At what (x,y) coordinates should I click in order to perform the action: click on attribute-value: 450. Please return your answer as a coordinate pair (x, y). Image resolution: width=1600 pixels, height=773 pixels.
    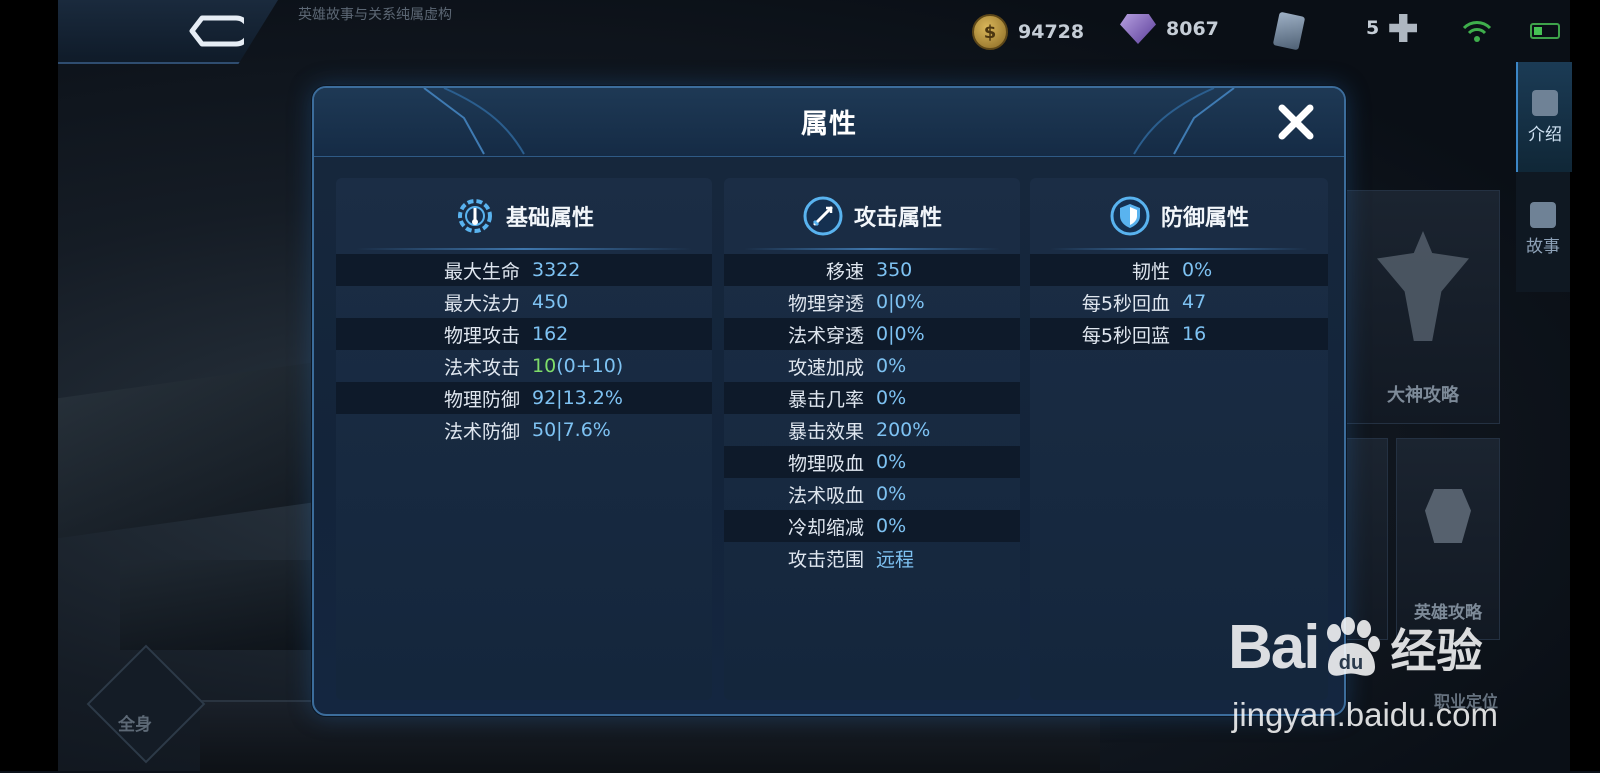
    Looking at the image, I should click on (550, 302).